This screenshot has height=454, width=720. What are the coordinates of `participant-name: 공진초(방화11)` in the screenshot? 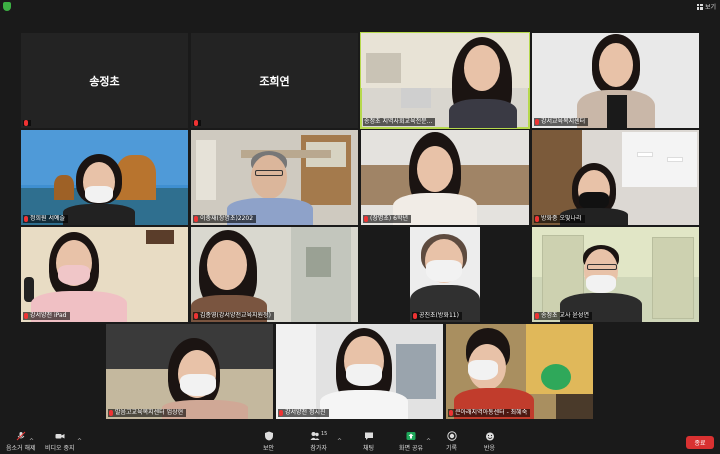 It's located at (439, 315).